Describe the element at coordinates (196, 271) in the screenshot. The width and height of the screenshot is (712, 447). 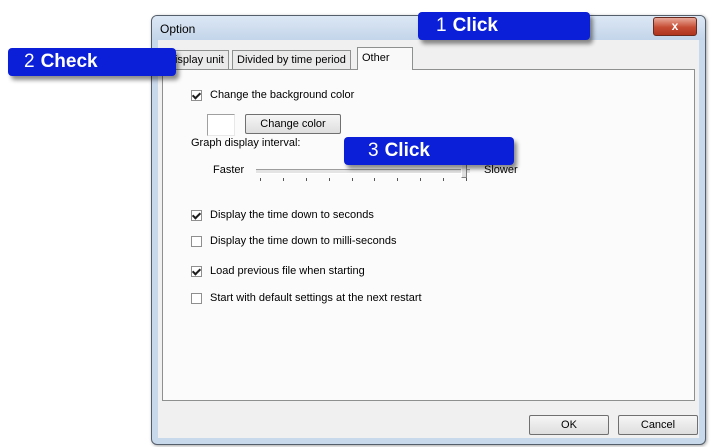
I see `load-previous-checkbox` at that location.